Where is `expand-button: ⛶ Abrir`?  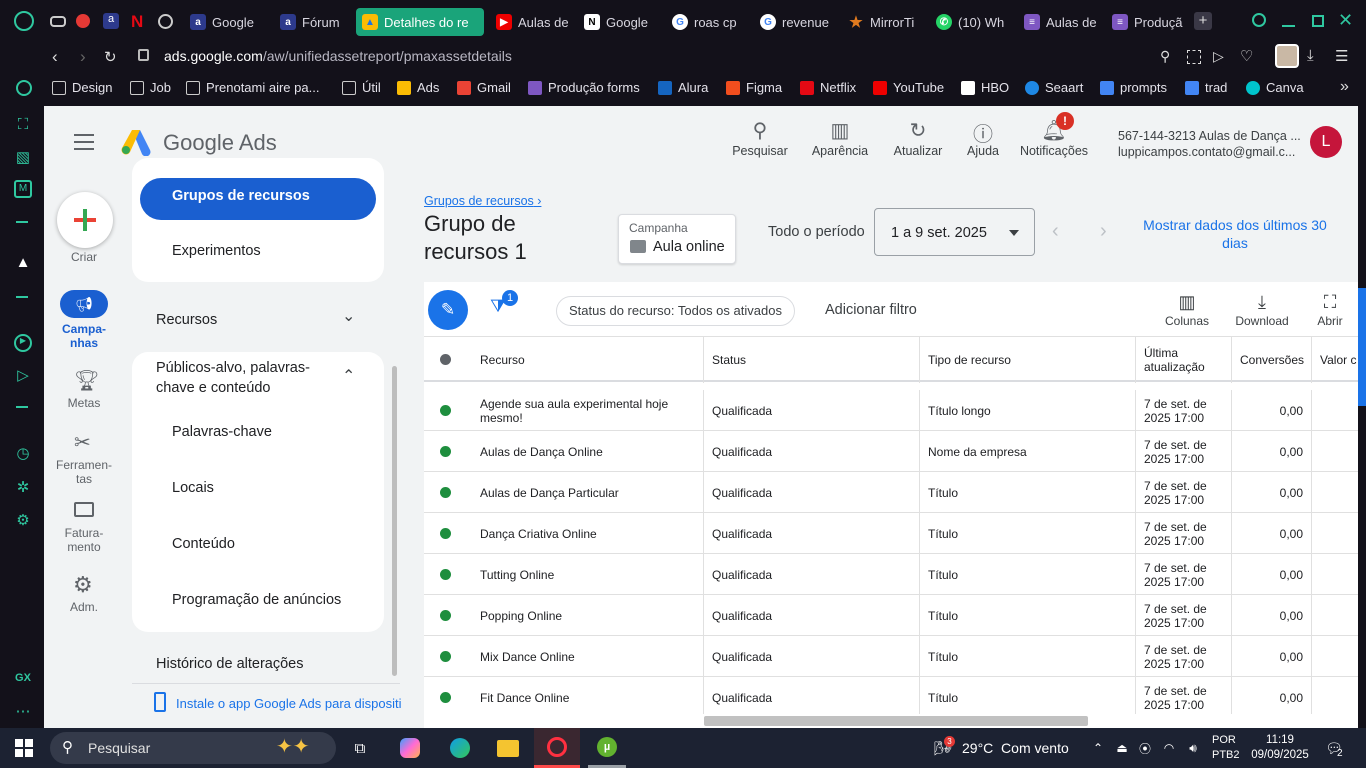 expand-button: ⛶ Abrir is located at coordinates (1330, 310).